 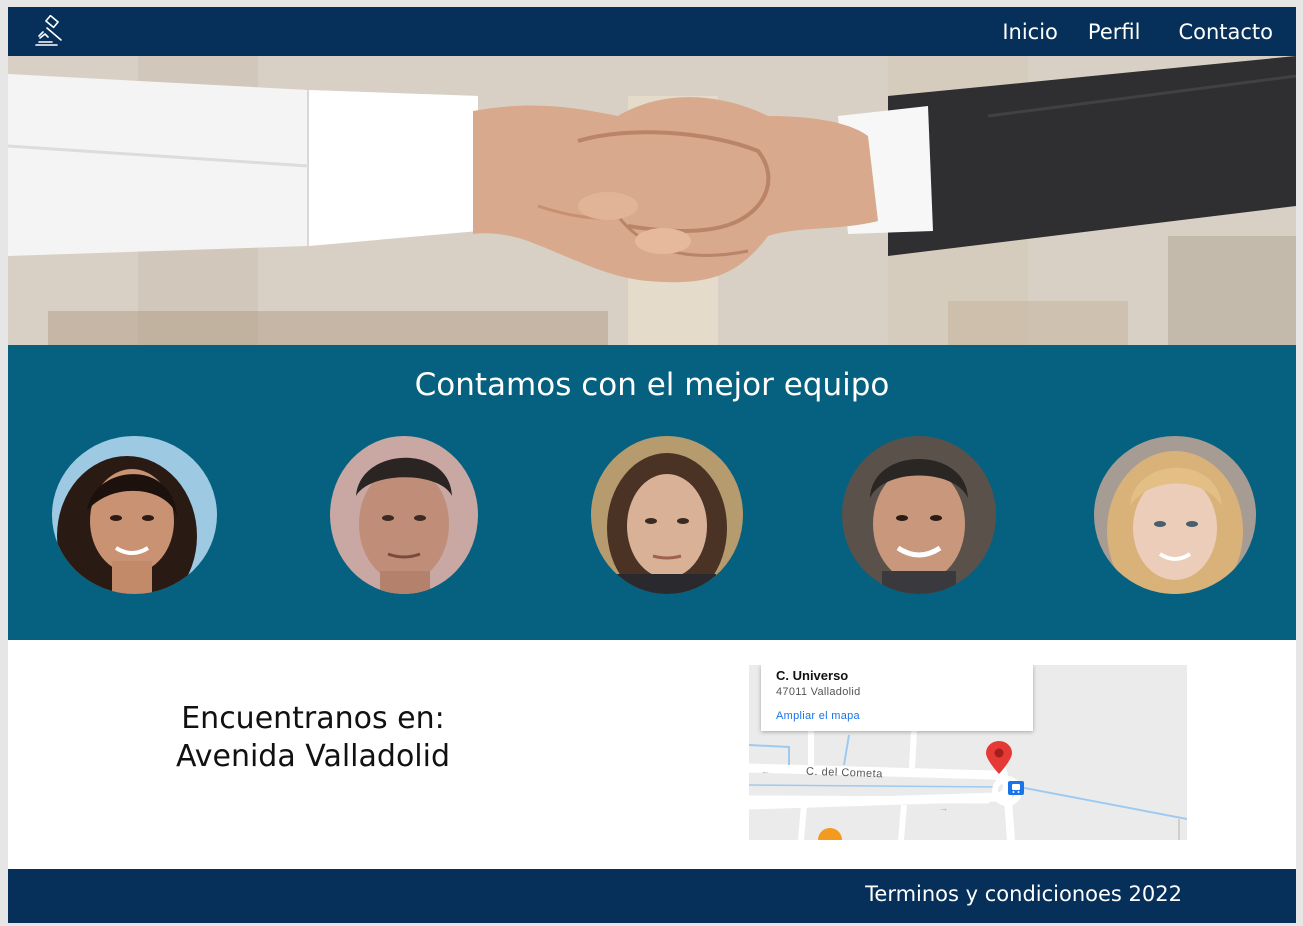 I want to click on nav-link-inicio: Inicio, so click(x=1030, y=32).